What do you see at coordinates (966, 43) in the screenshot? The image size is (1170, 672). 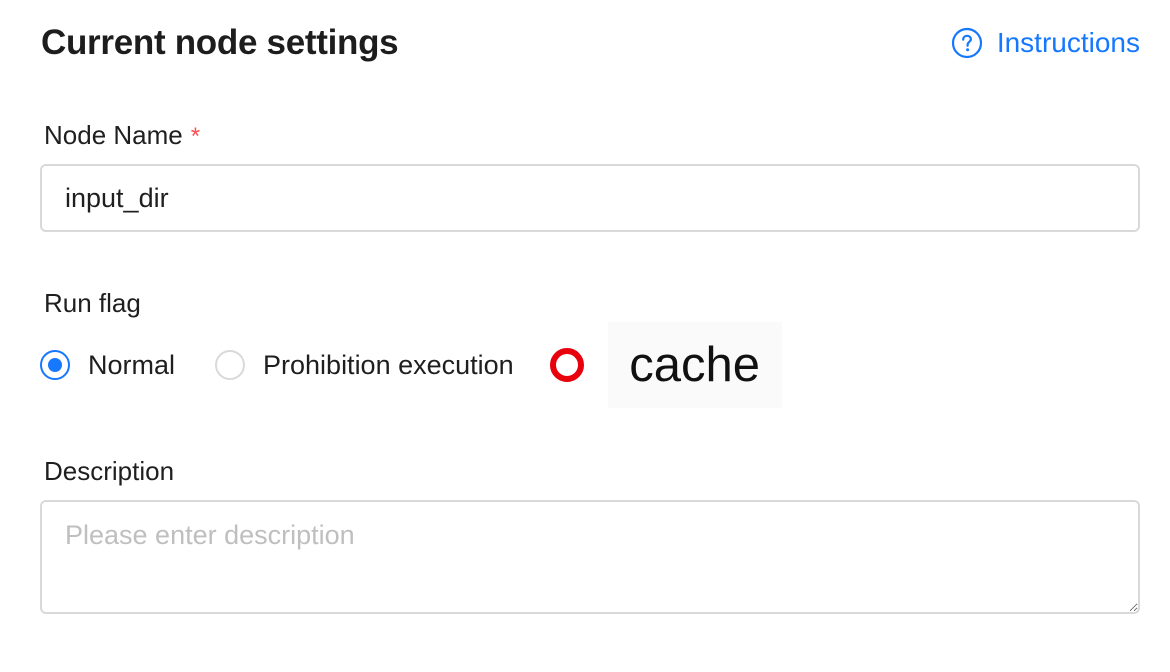 I see `question-circle-icon` at bounding box center [966, 43].